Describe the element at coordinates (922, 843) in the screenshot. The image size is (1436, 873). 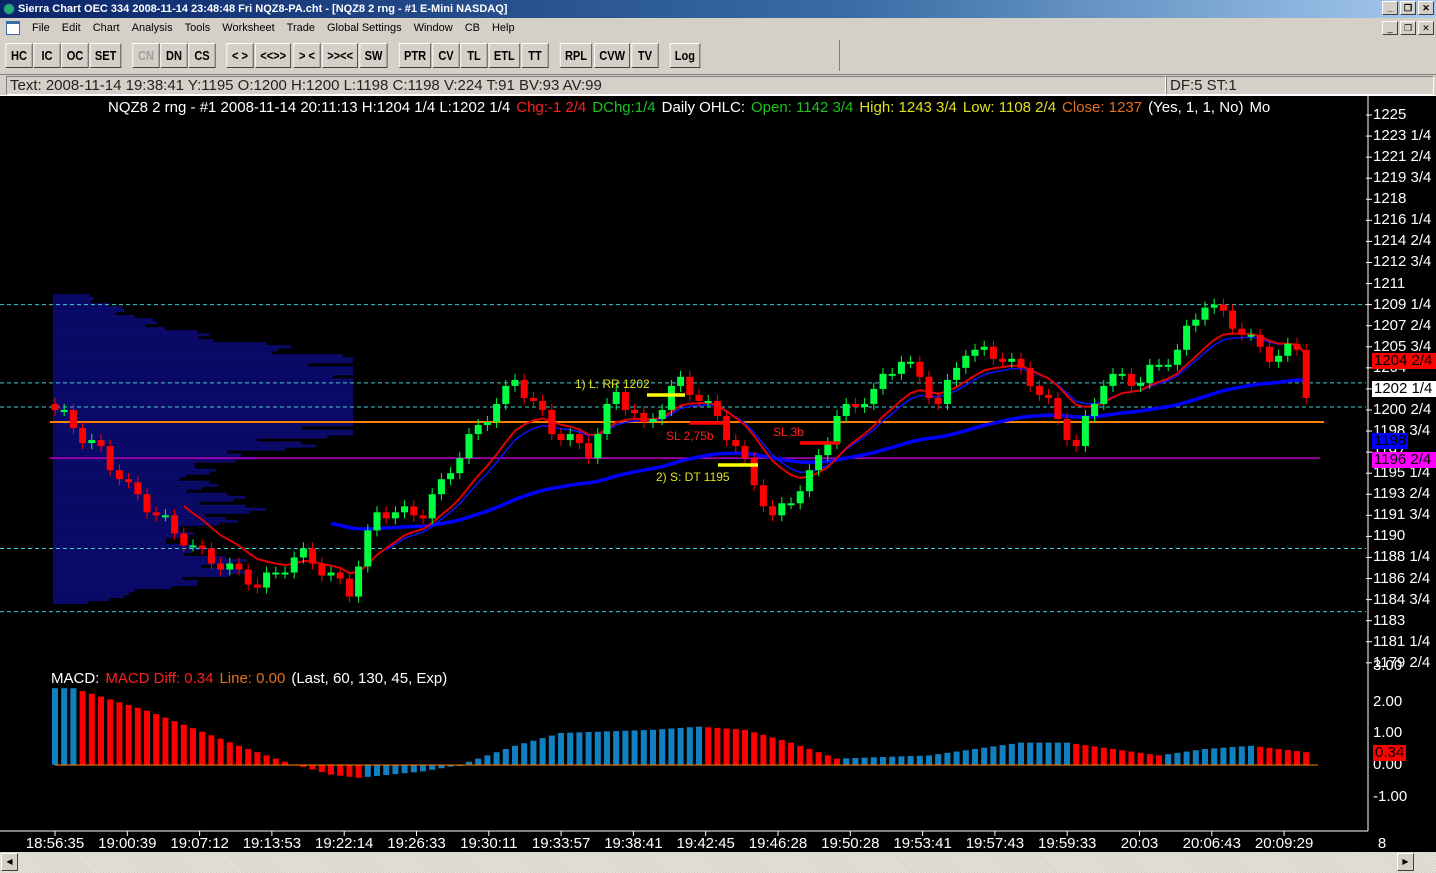
I see `time-axis-label: 19:53:41` at that location.